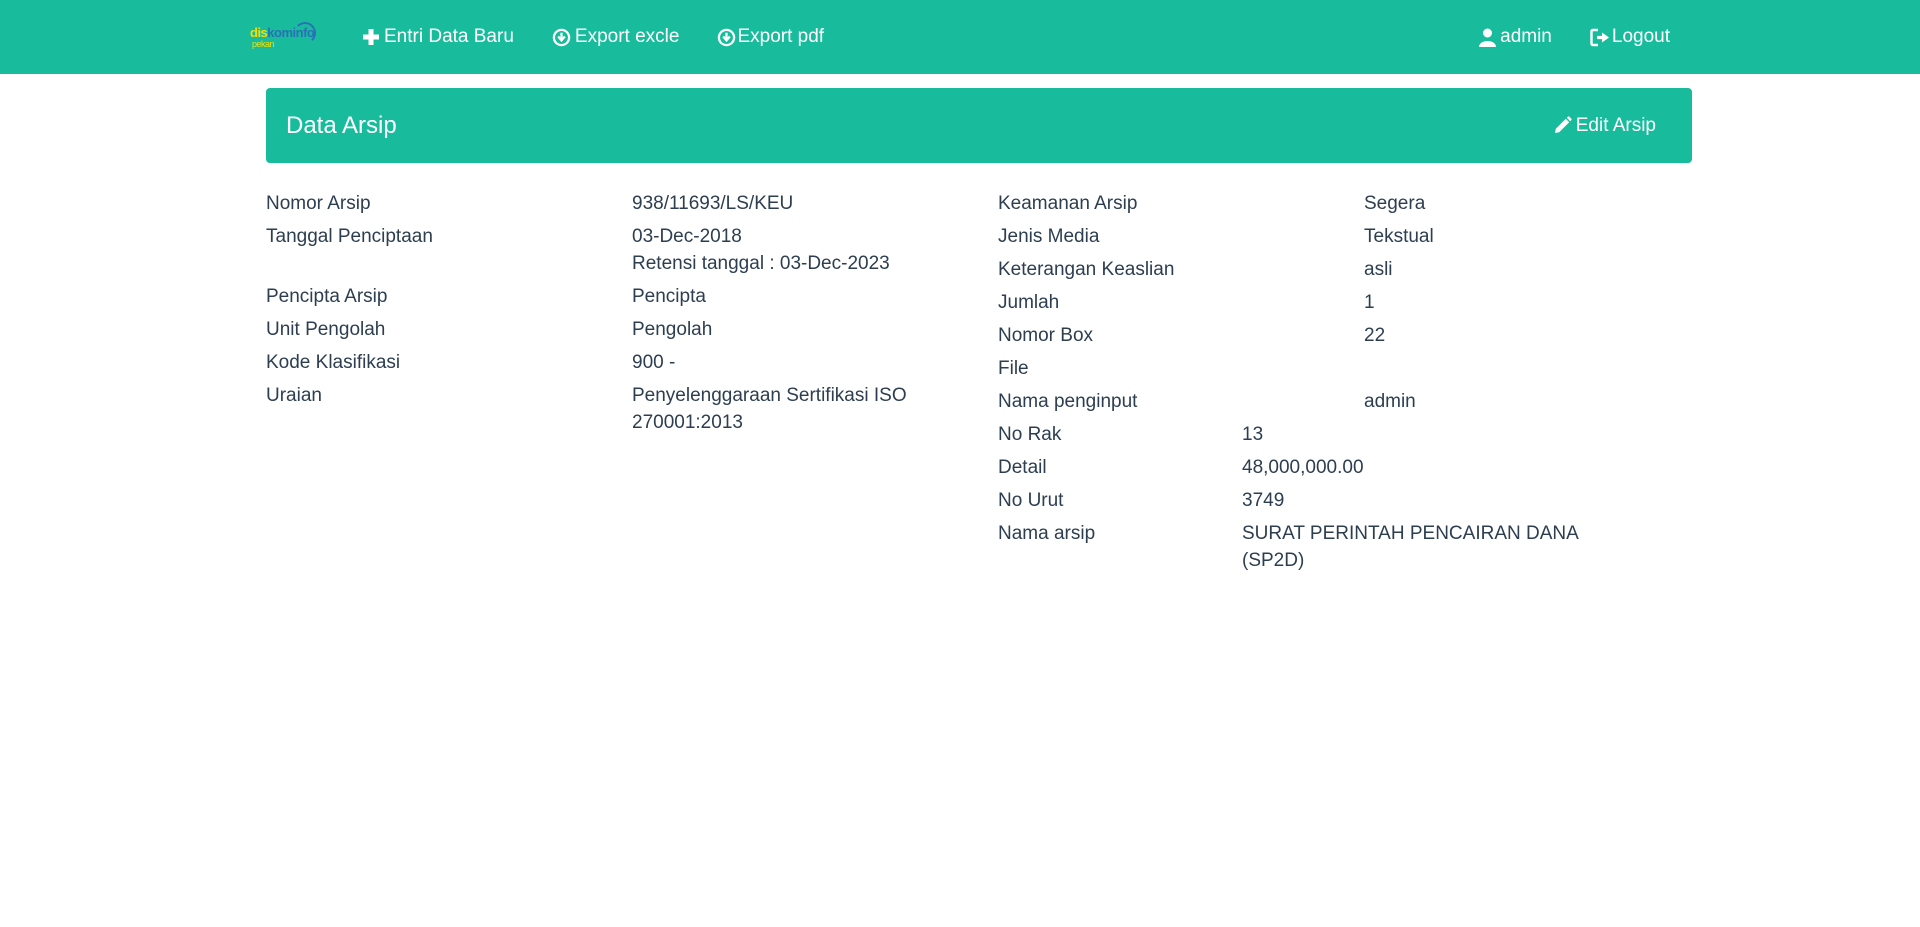 The height and width of the screenshot is (927, 1920). What do you see at coordinates (1399, 236) in the screenshot?
I see `detail-value: Tekstual` at bounding box center [1399, 236].